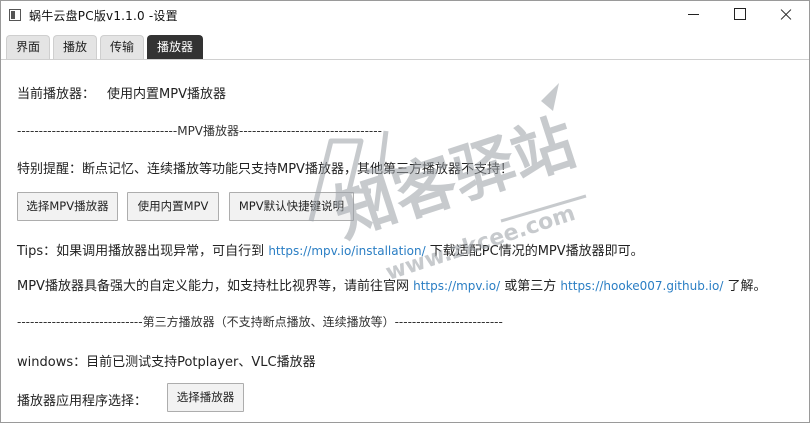  What do you see at coordinates (543, 208) in the screenshot?
I see `watermark-underline` at bounding box center [543, 208].